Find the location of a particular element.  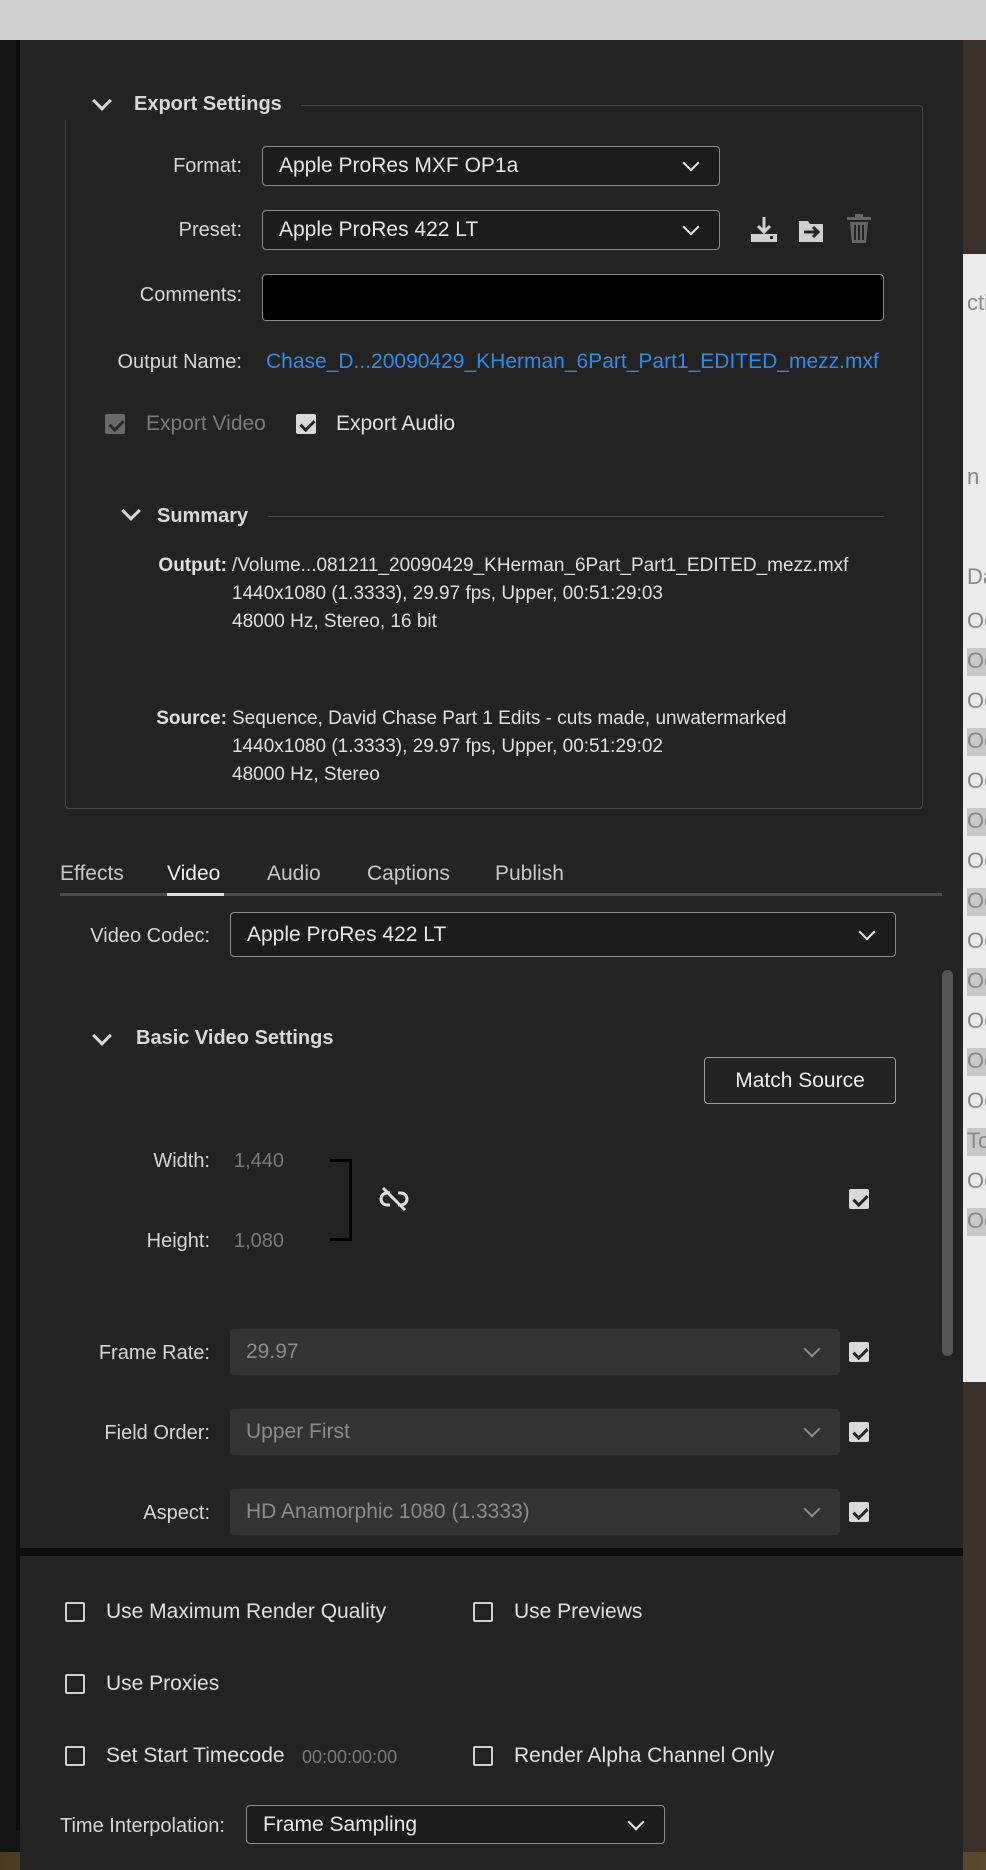

frame-rate-label: Frame Rate: is located at coordinates (154, 1353).